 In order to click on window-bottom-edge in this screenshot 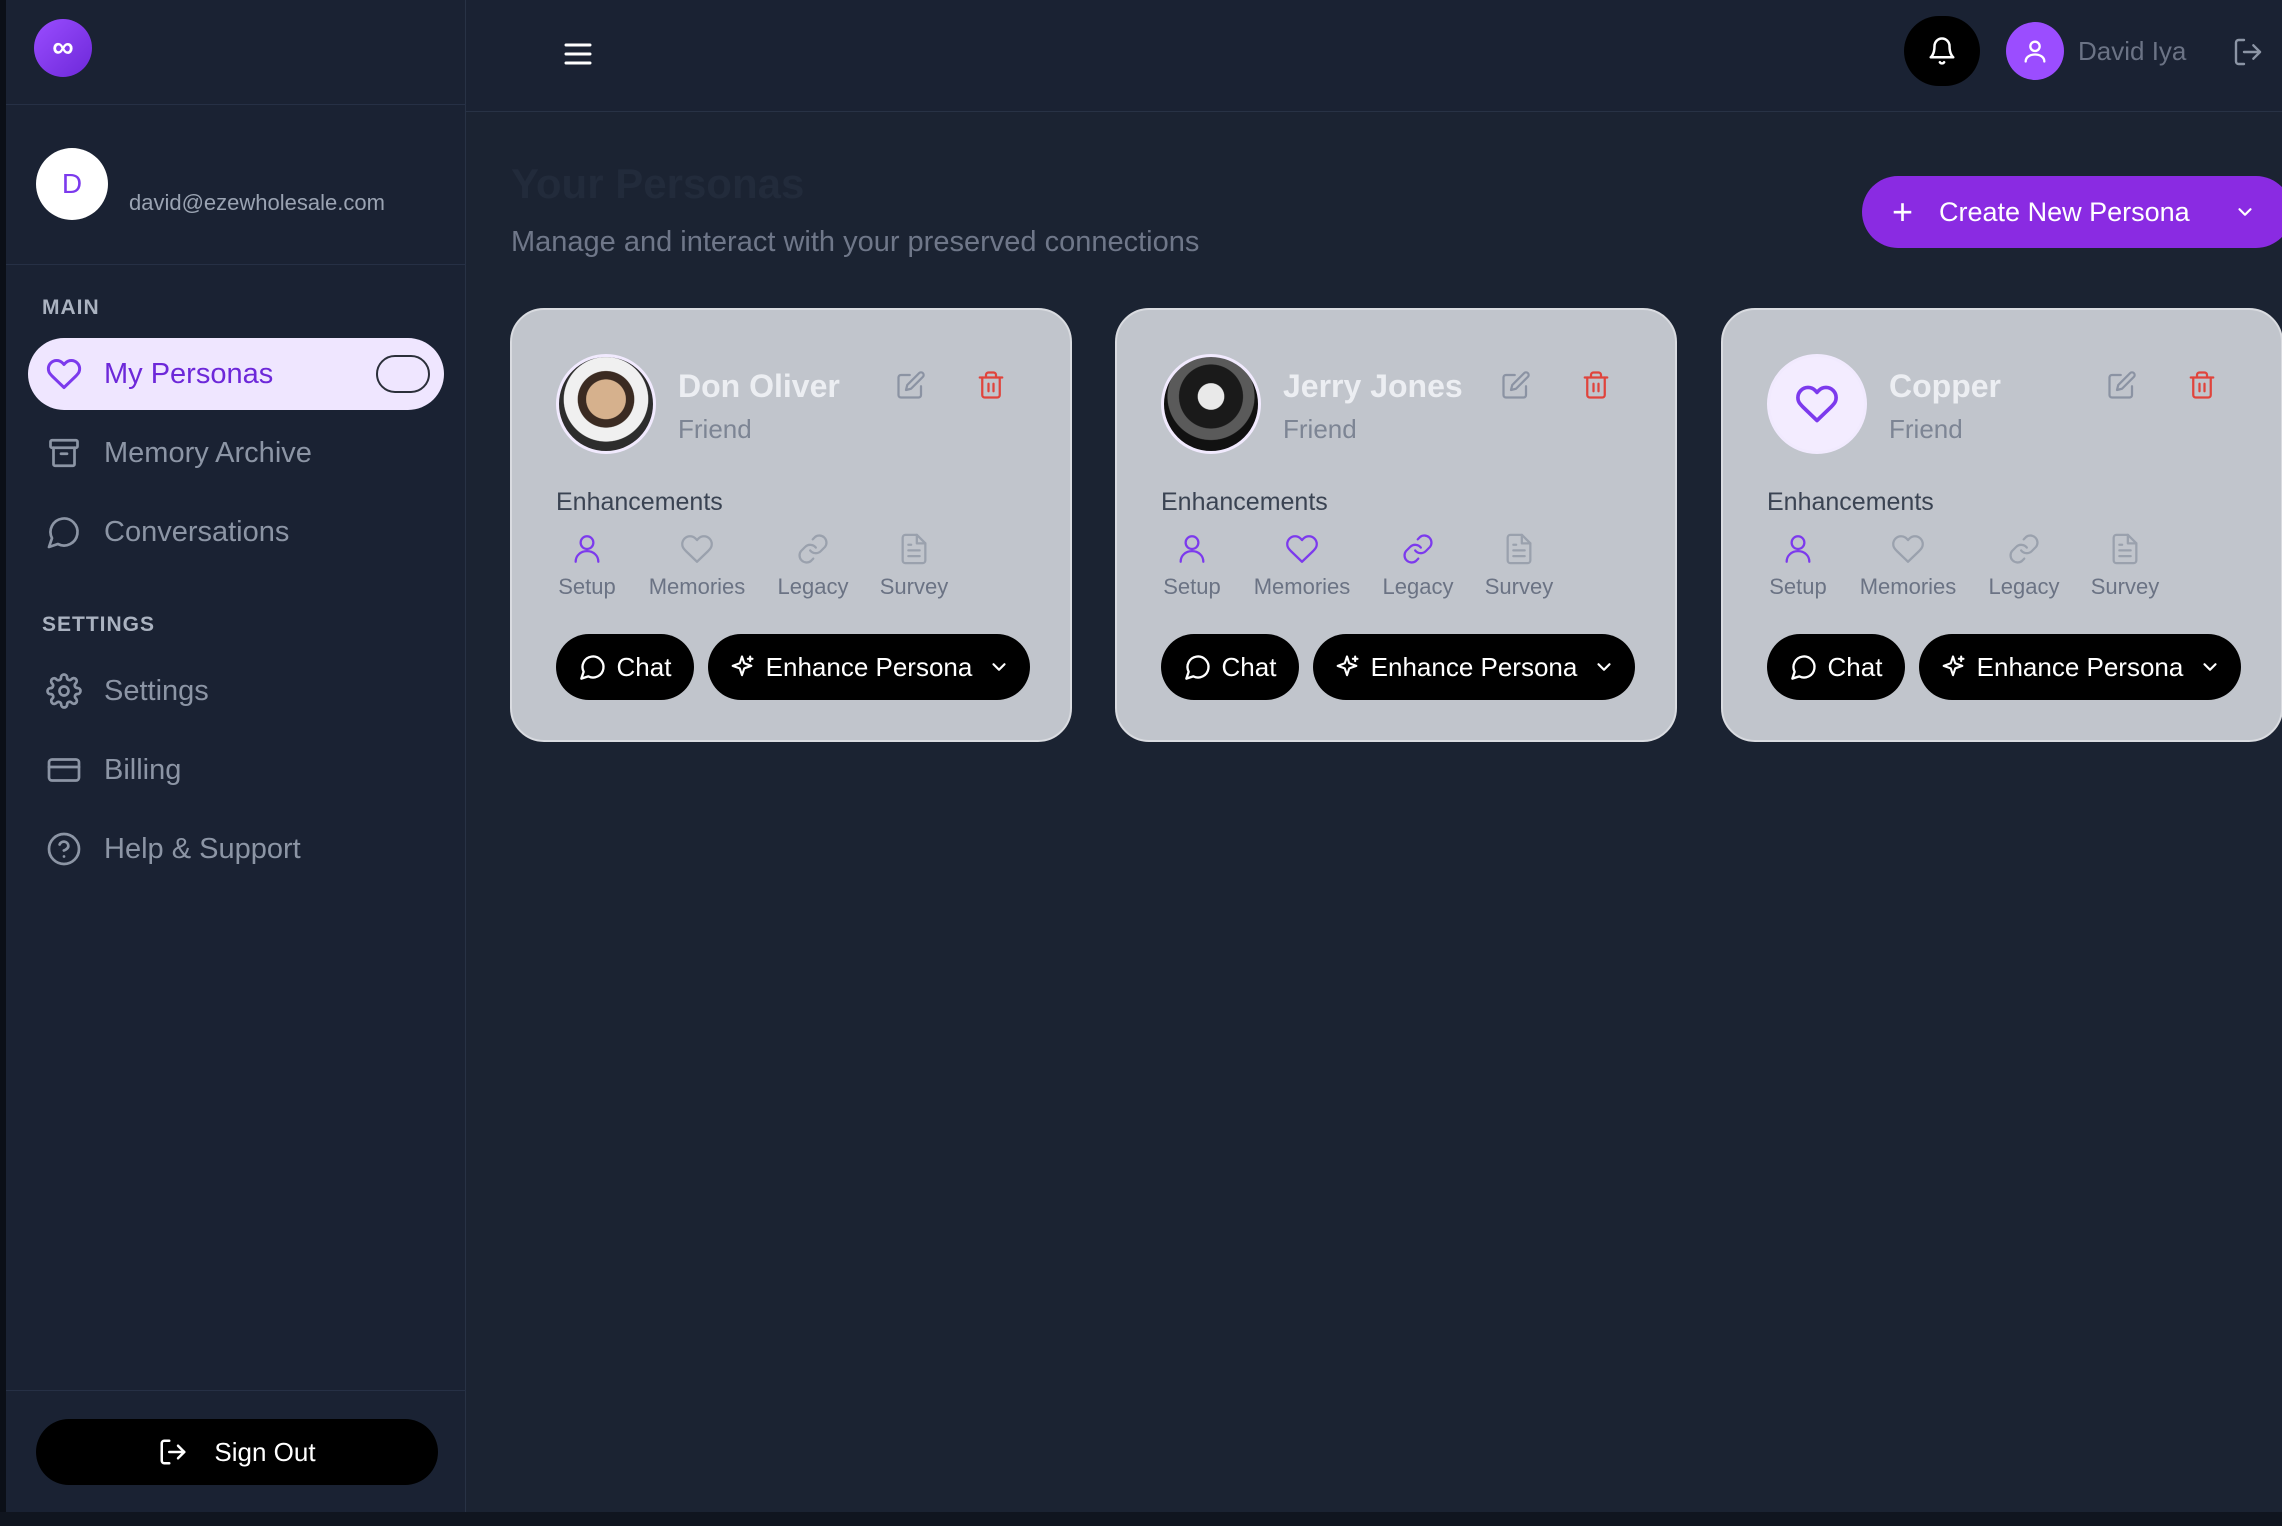, I will do `click(1141, 1519)`.